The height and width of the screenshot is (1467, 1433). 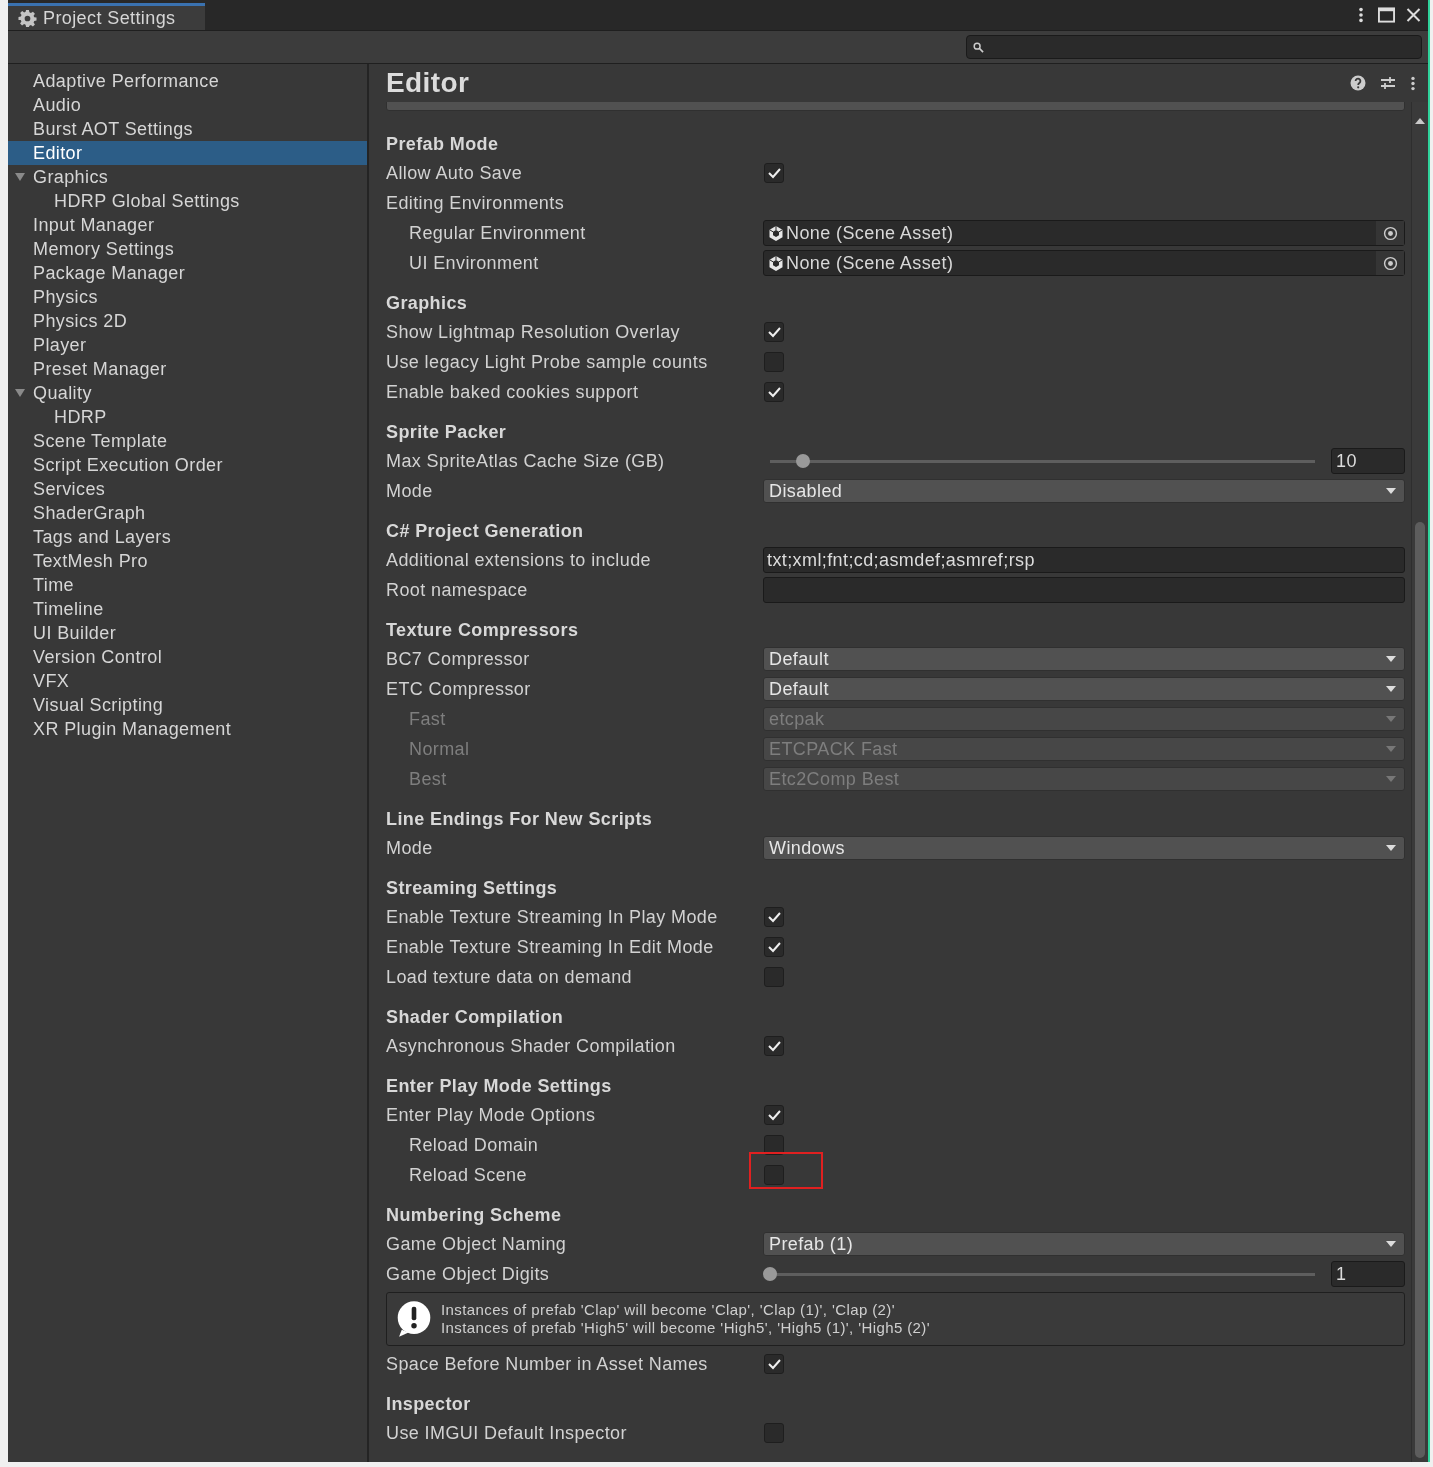 I want to click on sidebar-item: HDRP Global Settings, so click(x=187, y=201).